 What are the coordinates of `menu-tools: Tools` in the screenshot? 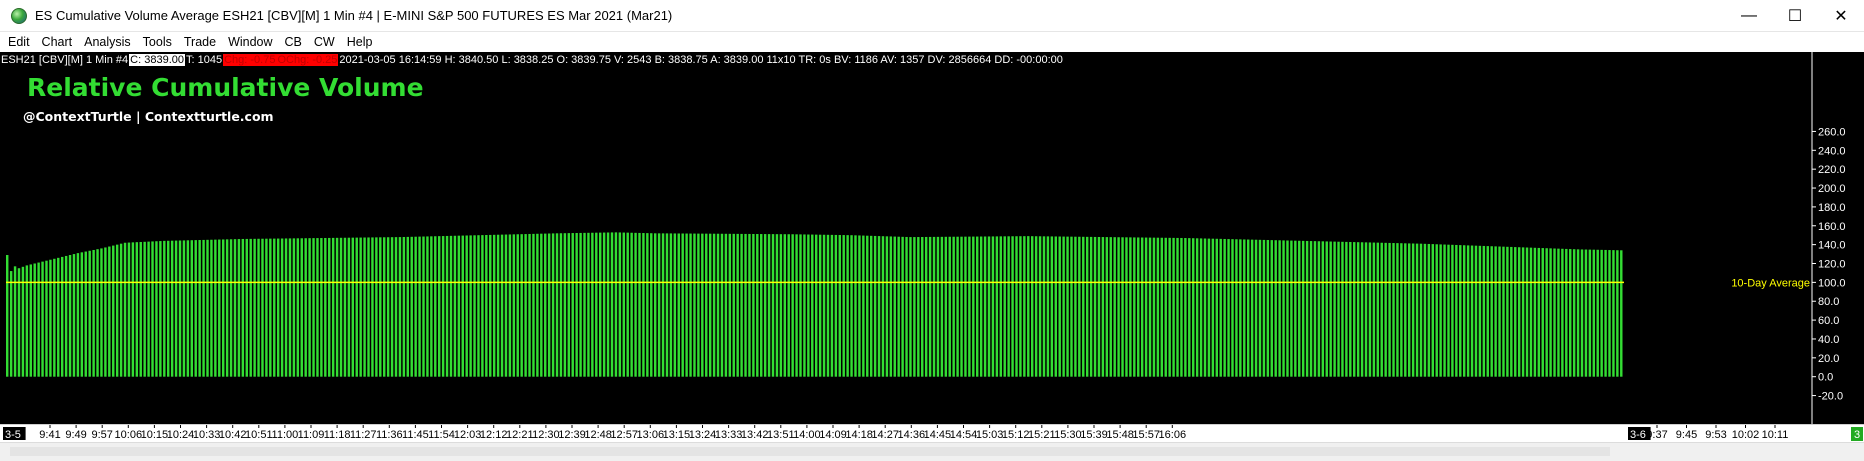 It's located at (157, 42).